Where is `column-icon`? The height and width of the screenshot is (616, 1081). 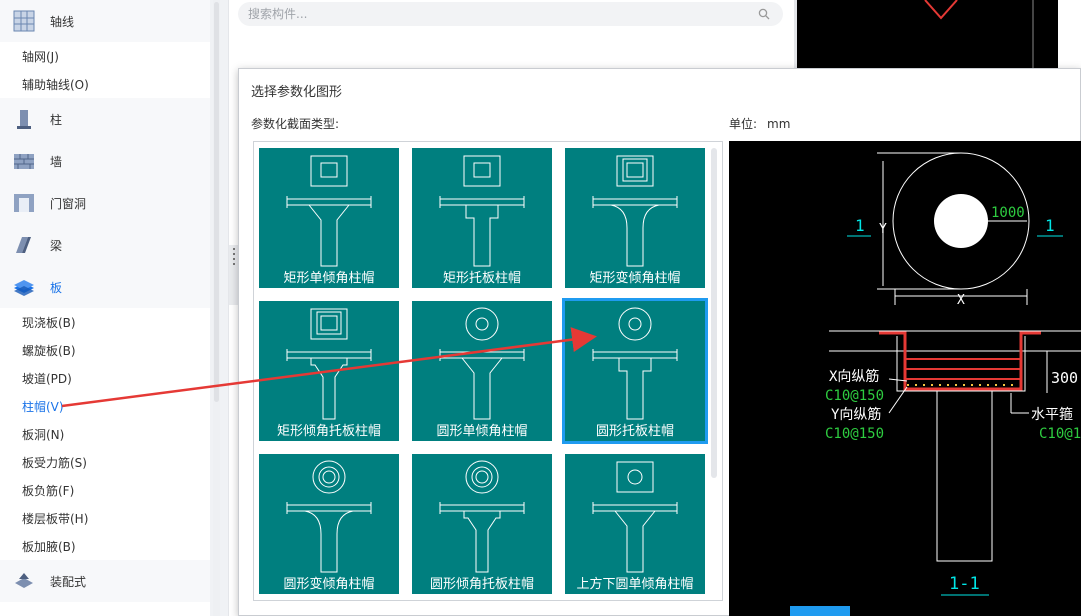 column-icon is located at coordinates (24, 119).